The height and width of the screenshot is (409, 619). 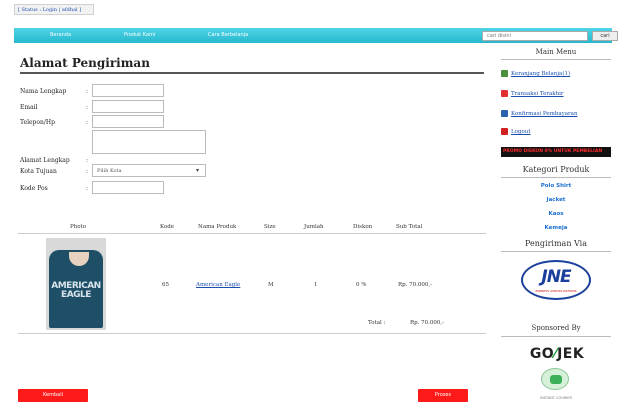 What do you see at coordinates (556, 291) in the screenshot?
I see `jne-tagline: EXPRESS ACROSS NATIONS` at bounding box center [556, 291].